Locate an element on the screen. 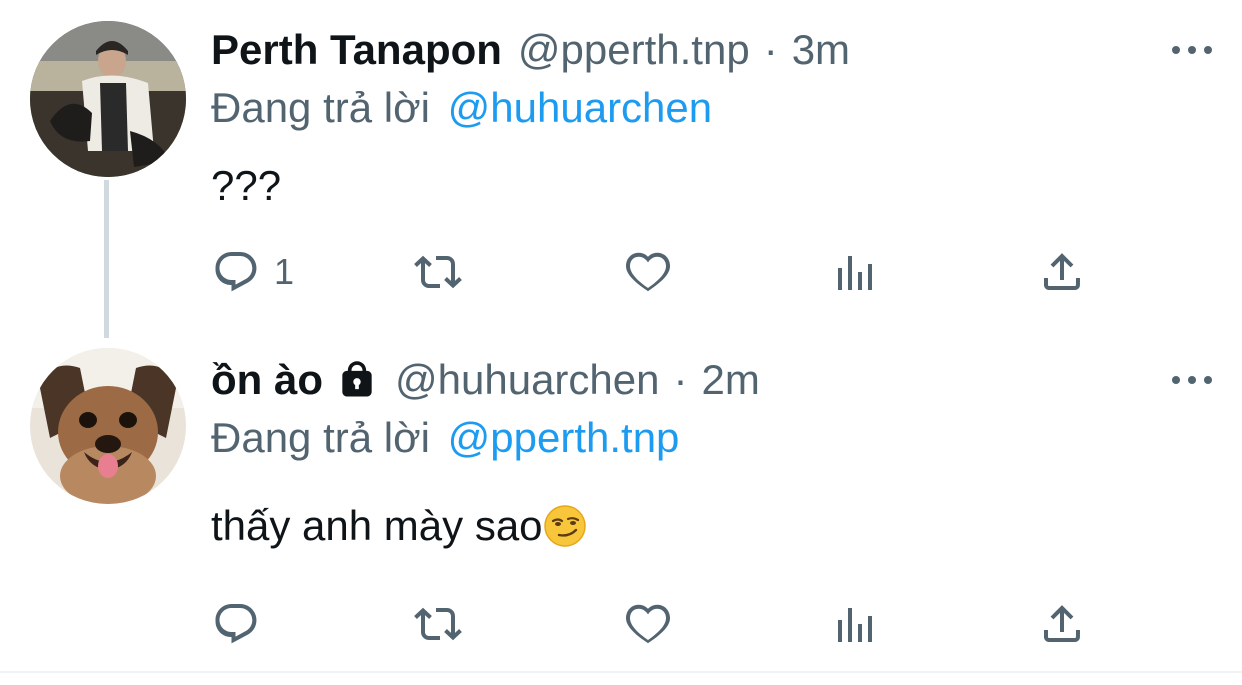  tweet-text: thấy anh mày sao is located at coordinates (377, 525).